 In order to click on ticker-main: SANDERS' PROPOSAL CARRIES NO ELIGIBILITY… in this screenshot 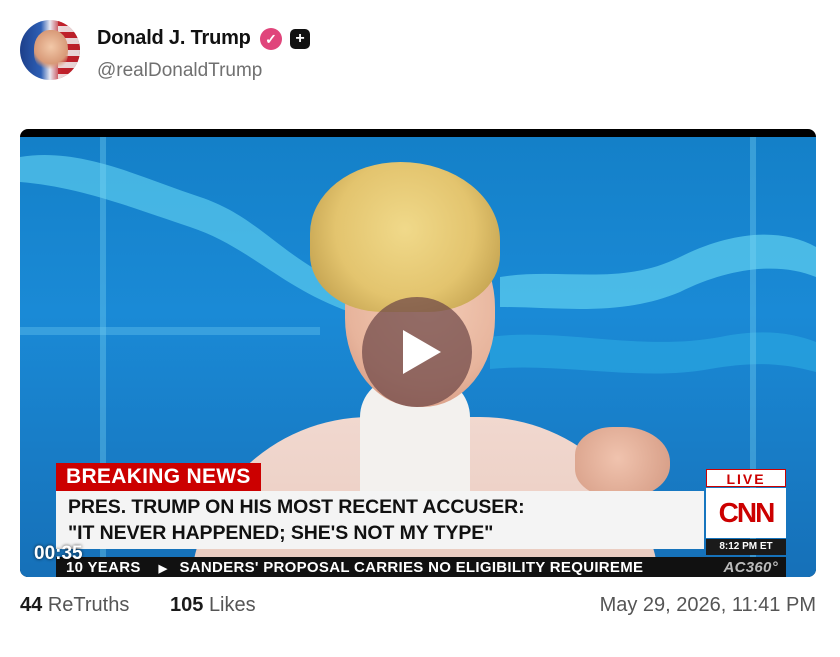, I will do `click(411, 567)`.